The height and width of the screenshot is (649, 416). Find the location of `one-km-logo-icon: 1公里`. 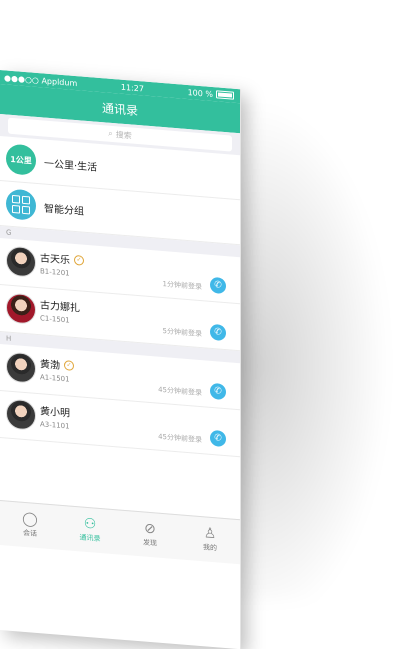

one-km-logo-icon: 1公里 is located at coordinates (21, 159).